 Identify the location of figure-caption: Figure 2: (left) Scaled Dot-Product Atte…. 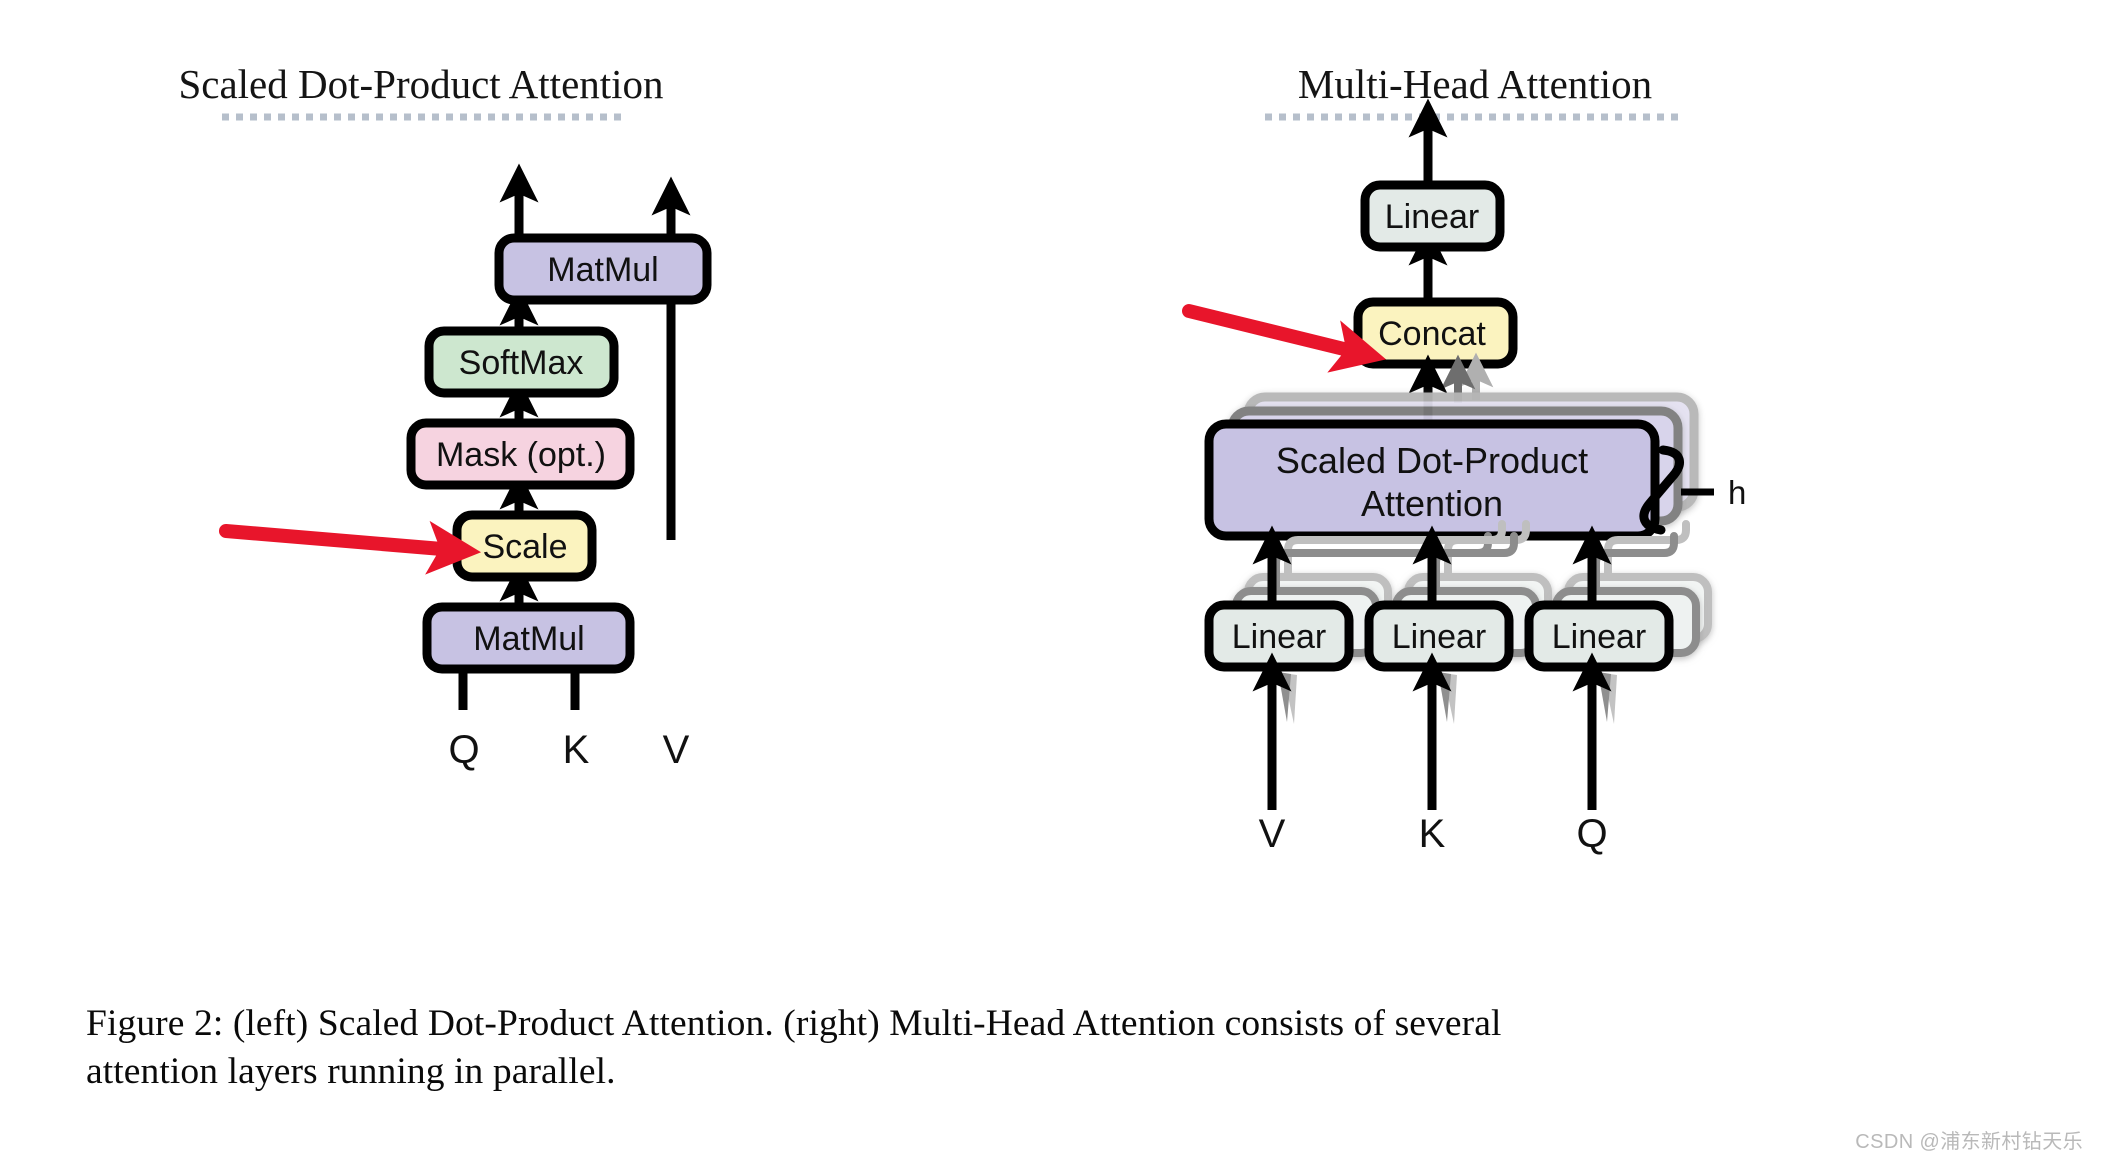
(1036, 1048).